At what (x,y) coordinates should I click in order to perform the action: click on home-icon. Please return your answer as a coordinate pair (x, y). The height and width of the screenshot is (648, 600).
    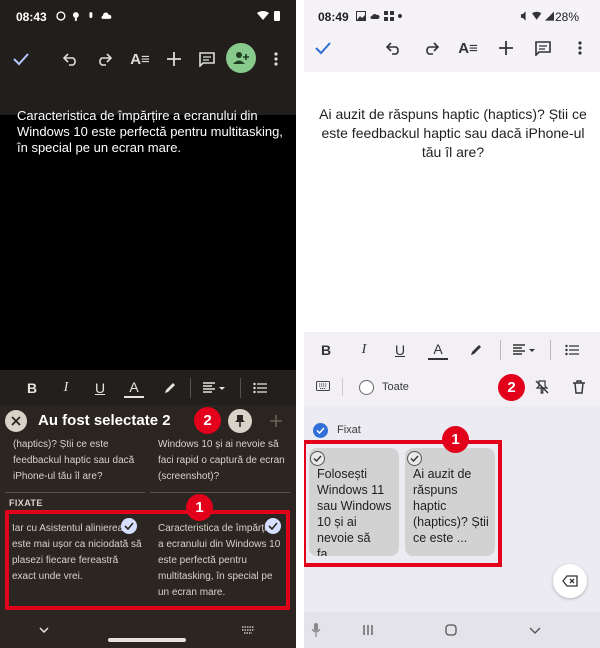
    Looking at the image, I should click on (451, 630).